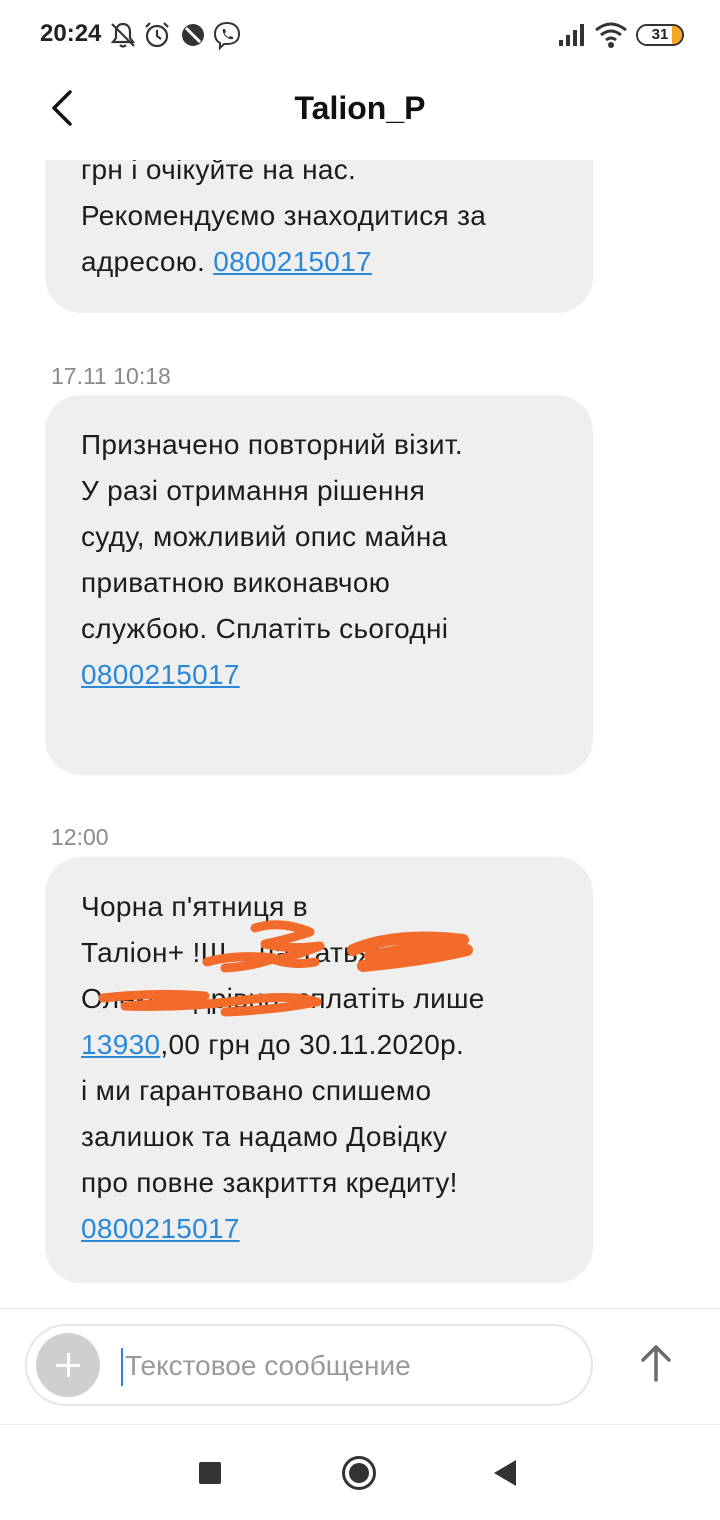 The width and height of the screenshot is (720, 1520). What do you see at coordinates (345, 1366) in the screenshot?
I see `message-input` at bounding box center [345, 1366].